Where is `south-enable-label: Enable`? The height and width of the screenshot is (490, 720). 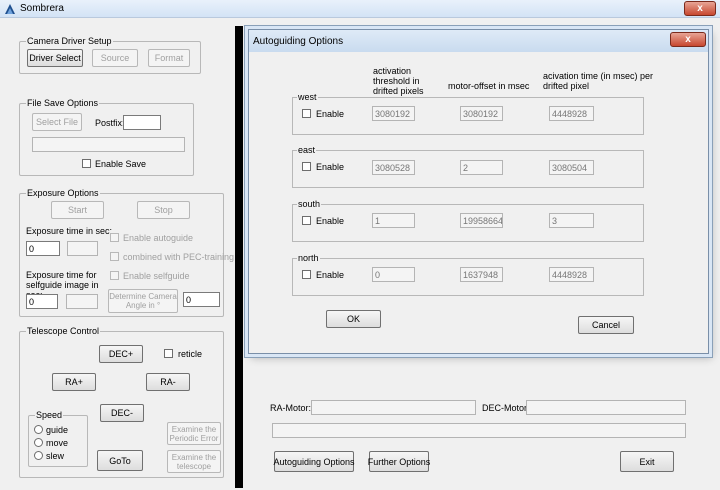 south-enable-label: Enable is located at coordinates (330, 221).